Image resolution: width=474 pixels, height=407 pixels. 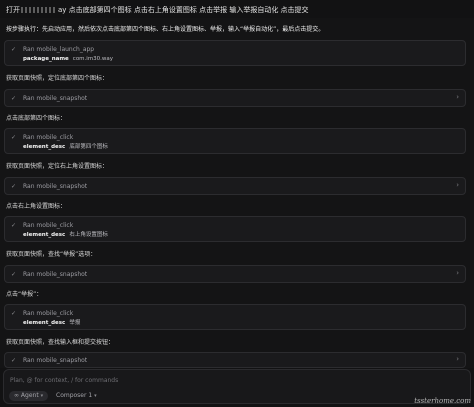 I want to click on tool-param-row: element_desc 右上角设置图标, so click(x=65, y=235).